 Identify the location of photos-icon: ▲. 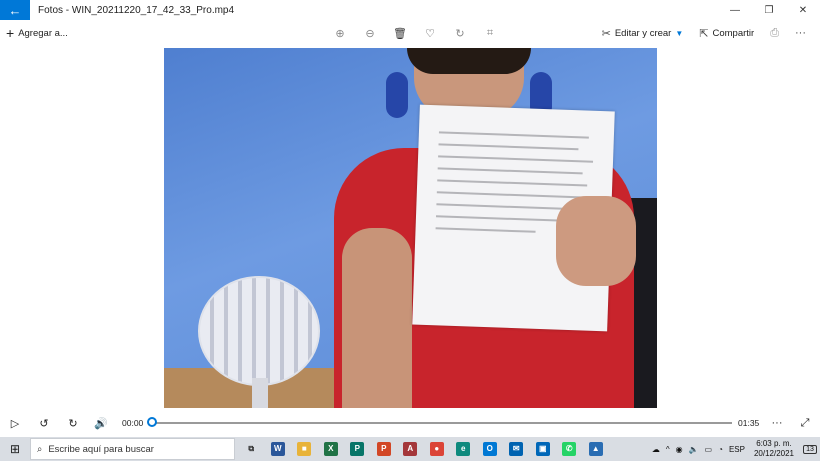
(596, 449).